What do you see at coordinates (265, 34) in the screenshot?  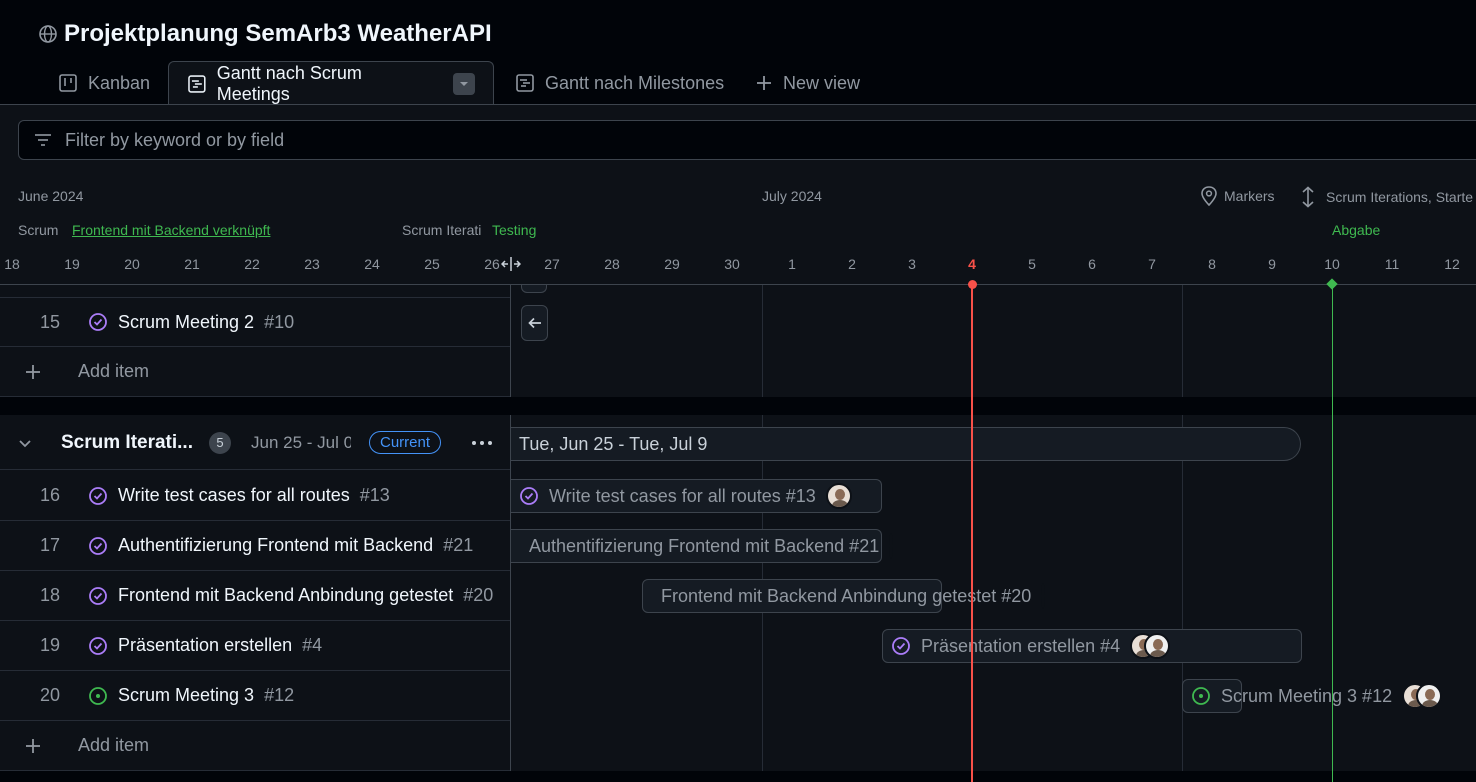 I see `project-header: Projektplanung SemArb3 WeatherAPI` at bounding box center [265, 34].